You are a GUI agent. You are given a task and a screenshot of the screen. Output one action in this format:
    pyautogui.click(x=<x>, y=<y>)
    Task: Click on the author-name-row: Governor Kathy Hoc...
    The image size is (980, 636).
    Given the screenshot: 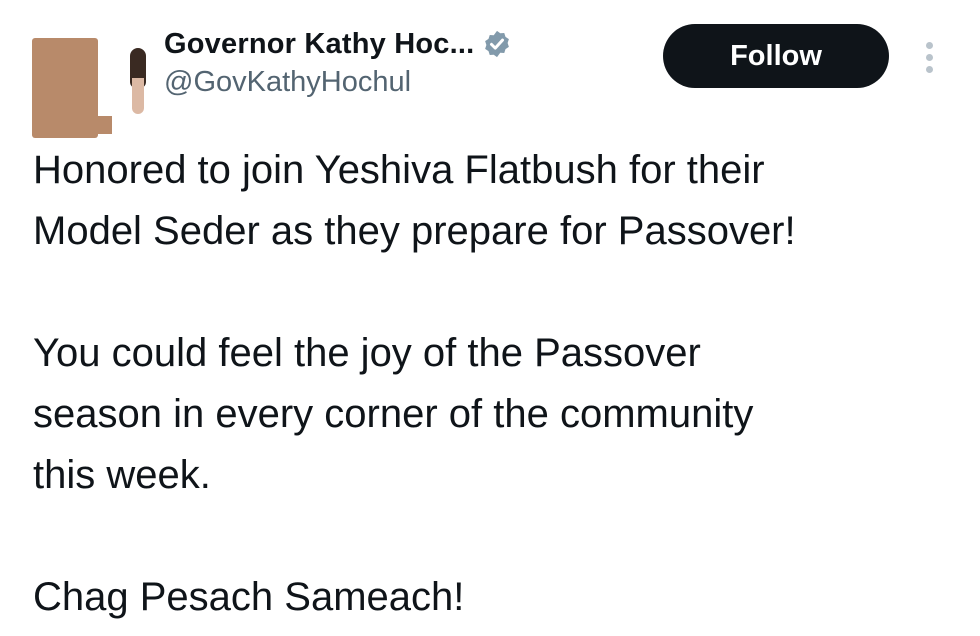 What is the action you would take?
    pyautogui.click(x=338, y=44)
    